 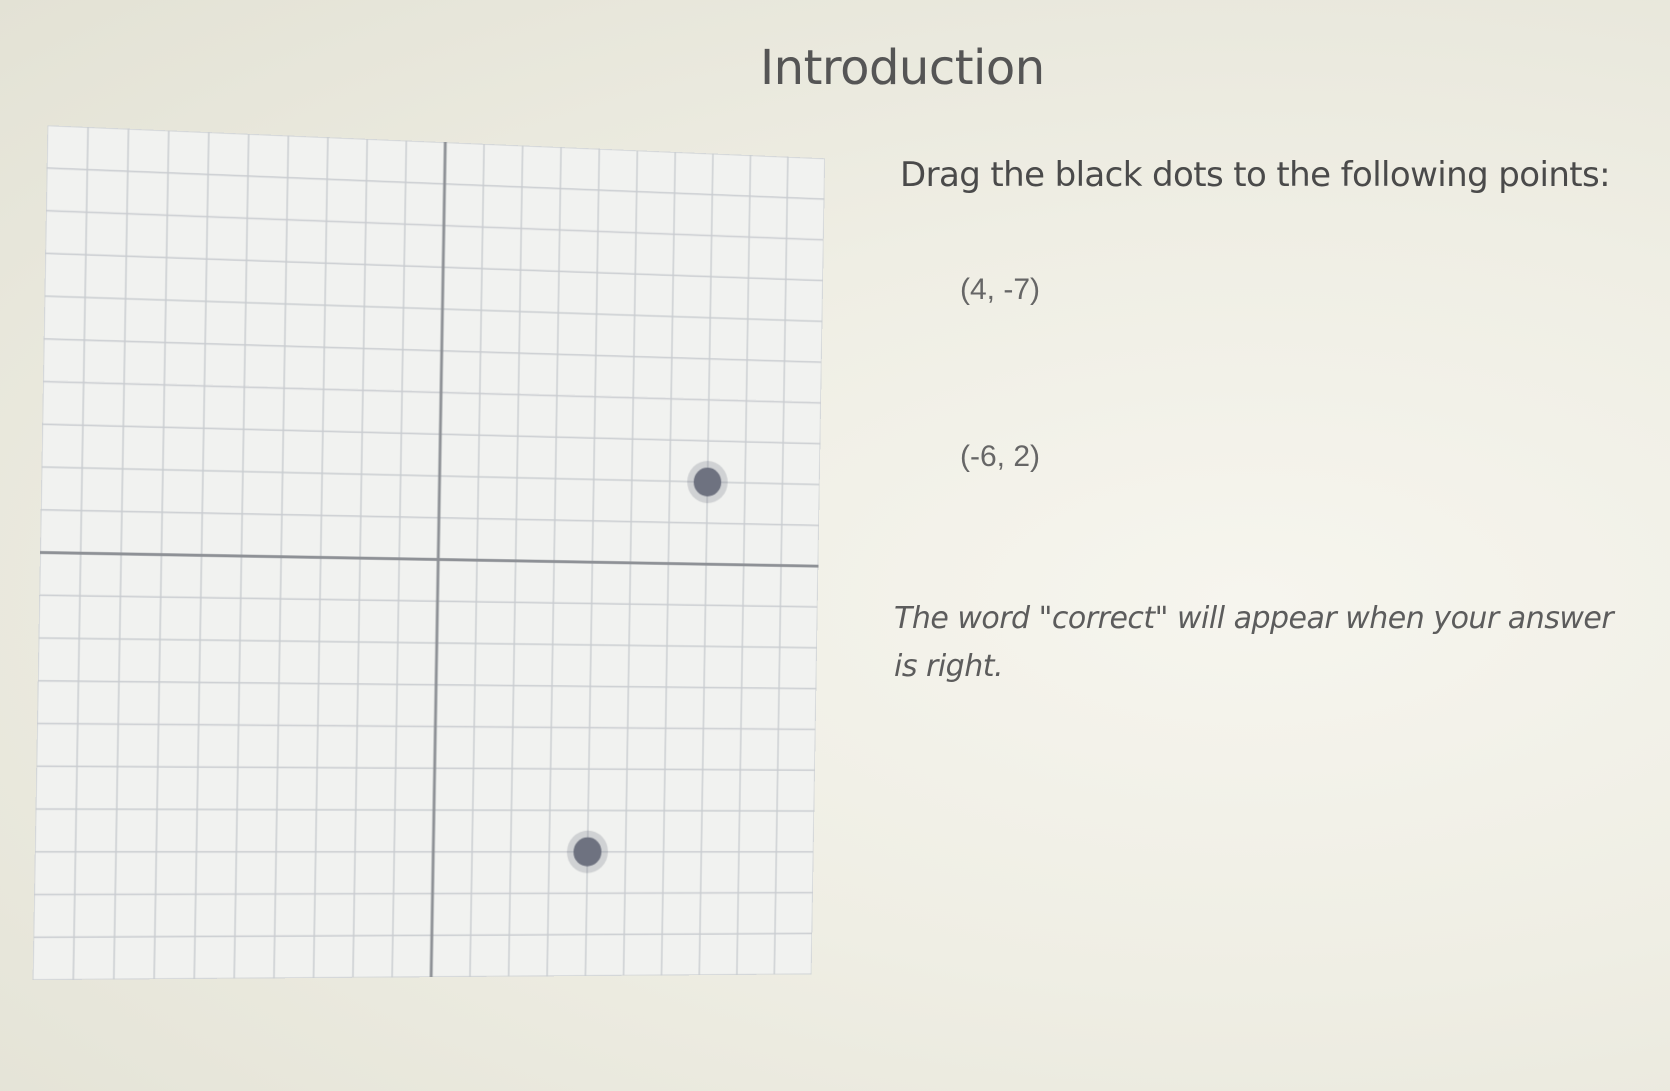 What do you see at coordinates (902, 68) in the screenshot?
I see `page-title: Introduction` at bounding box center [902, 68].